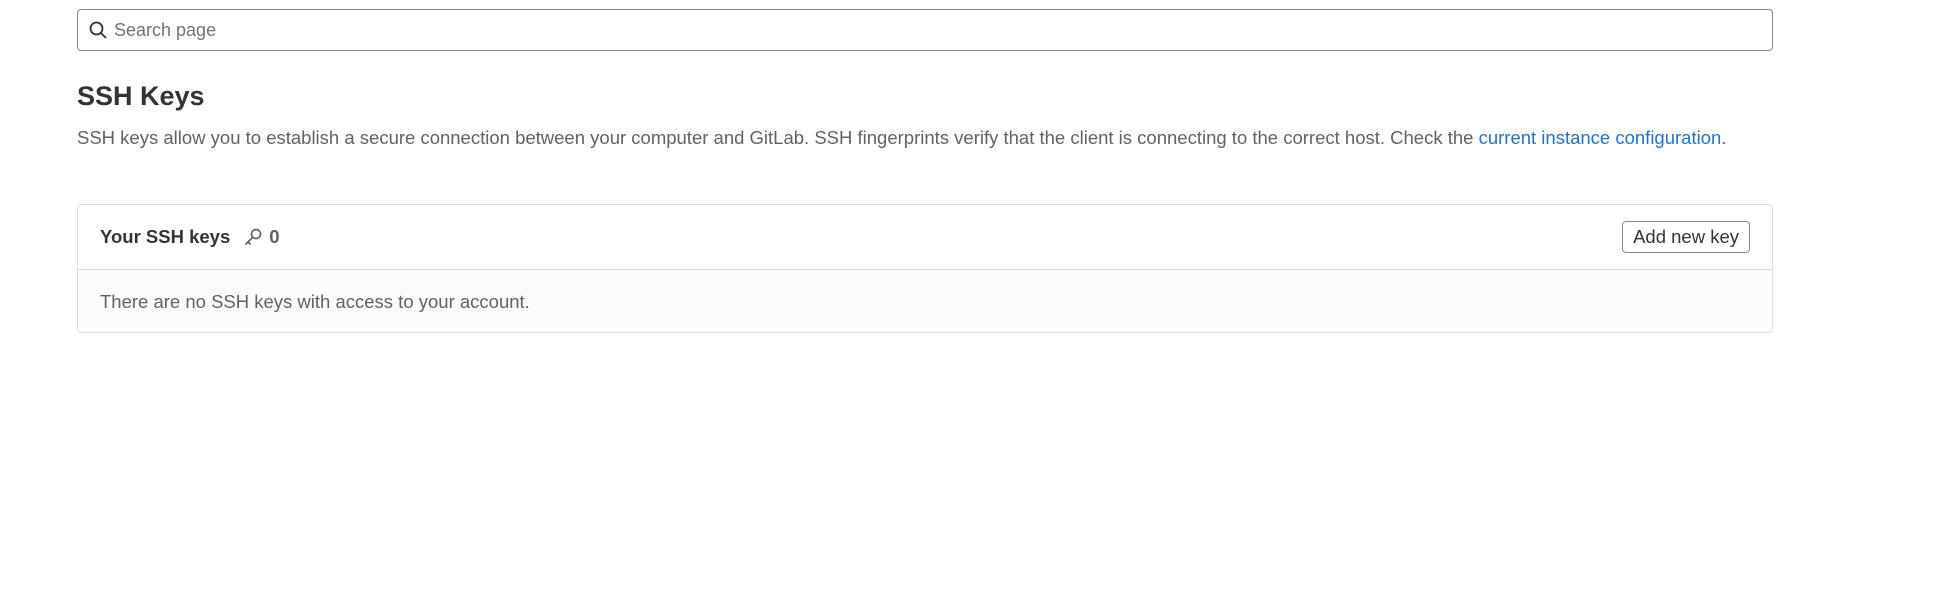  Describe the element at coordinates (253, 237) in the screenshot. I see `key-icon` at that location.